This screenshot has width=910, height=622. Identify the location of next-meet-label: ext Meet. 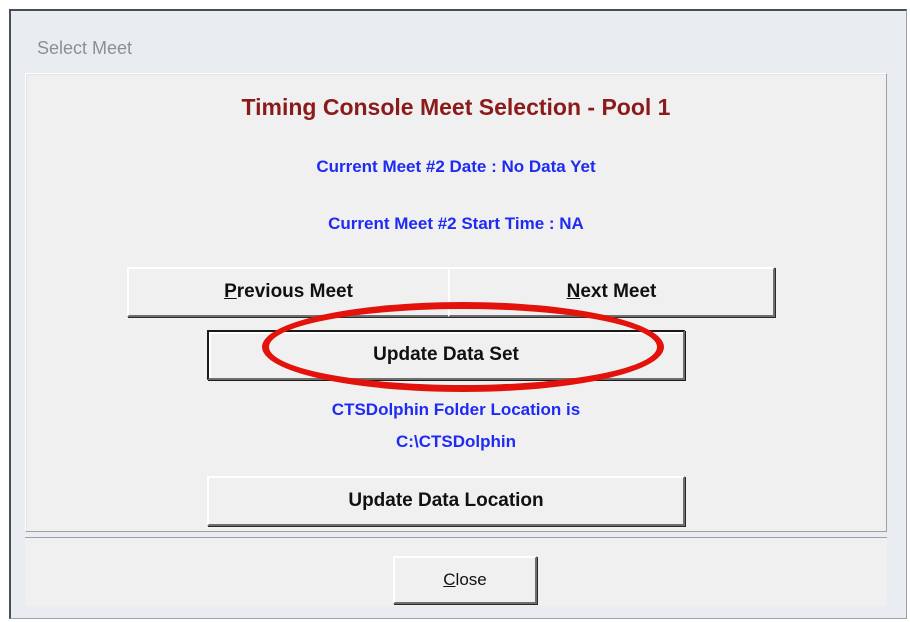
(618, 291).